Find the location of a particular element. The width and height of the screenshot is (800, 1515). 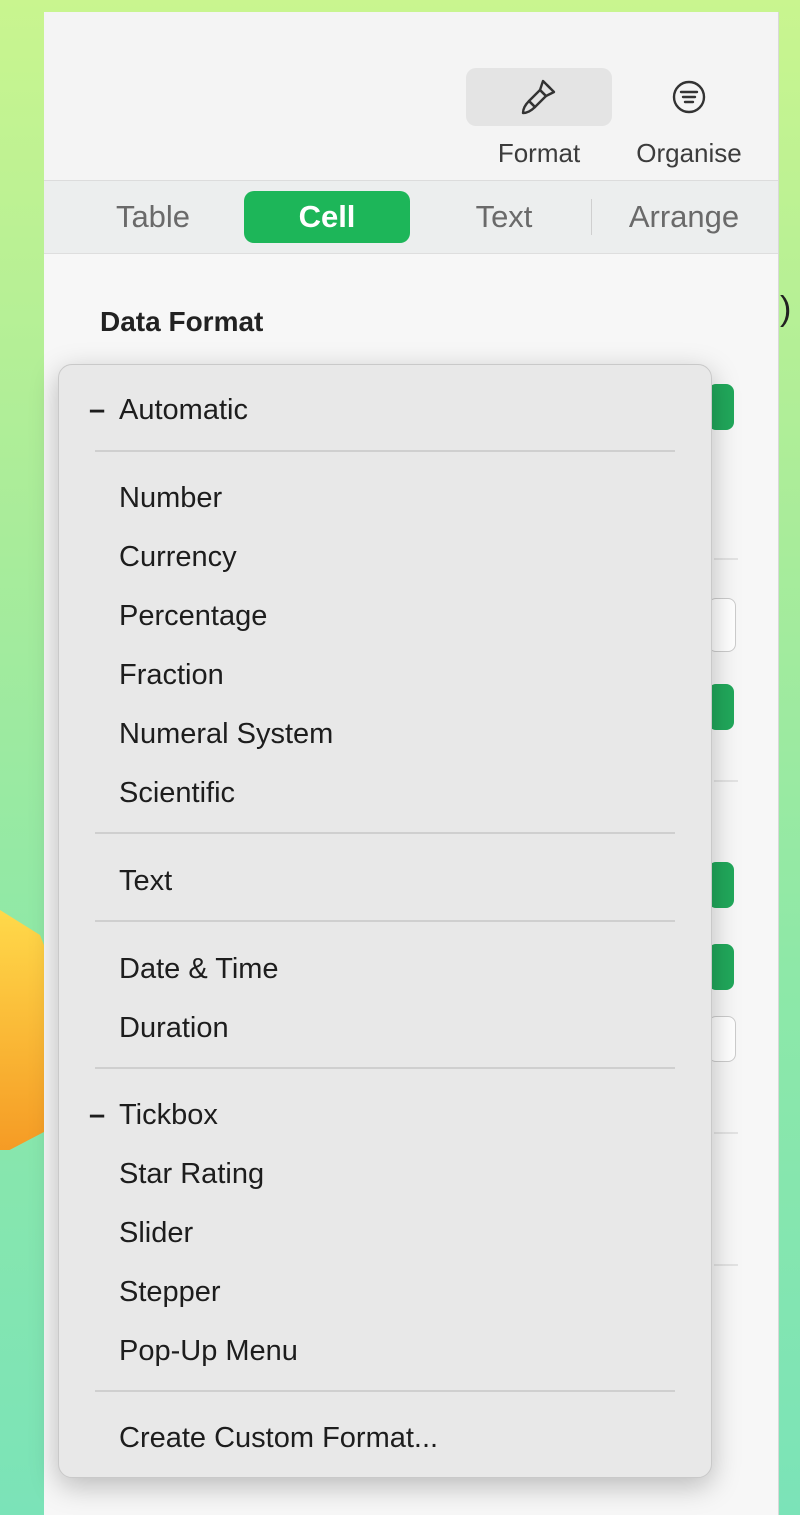

tab-cell: Cell is located at coordinates (327, 217).